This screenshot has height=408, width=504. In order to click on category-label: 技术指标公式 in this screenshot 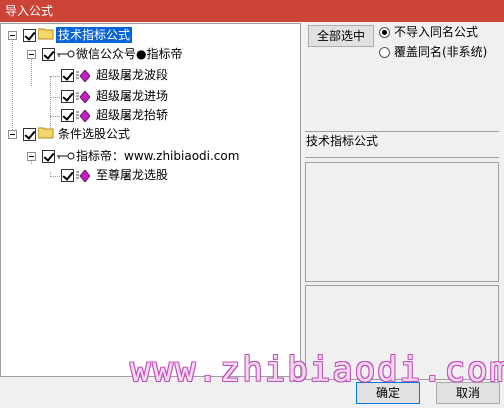, I will do `click(402, 144)`.